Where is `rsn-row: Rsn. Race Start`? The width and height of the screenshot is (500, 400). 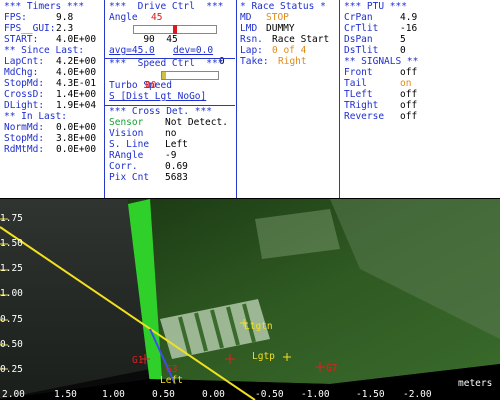
rsn-row: Rsn. Race Start is located at coordinates (290, 39).